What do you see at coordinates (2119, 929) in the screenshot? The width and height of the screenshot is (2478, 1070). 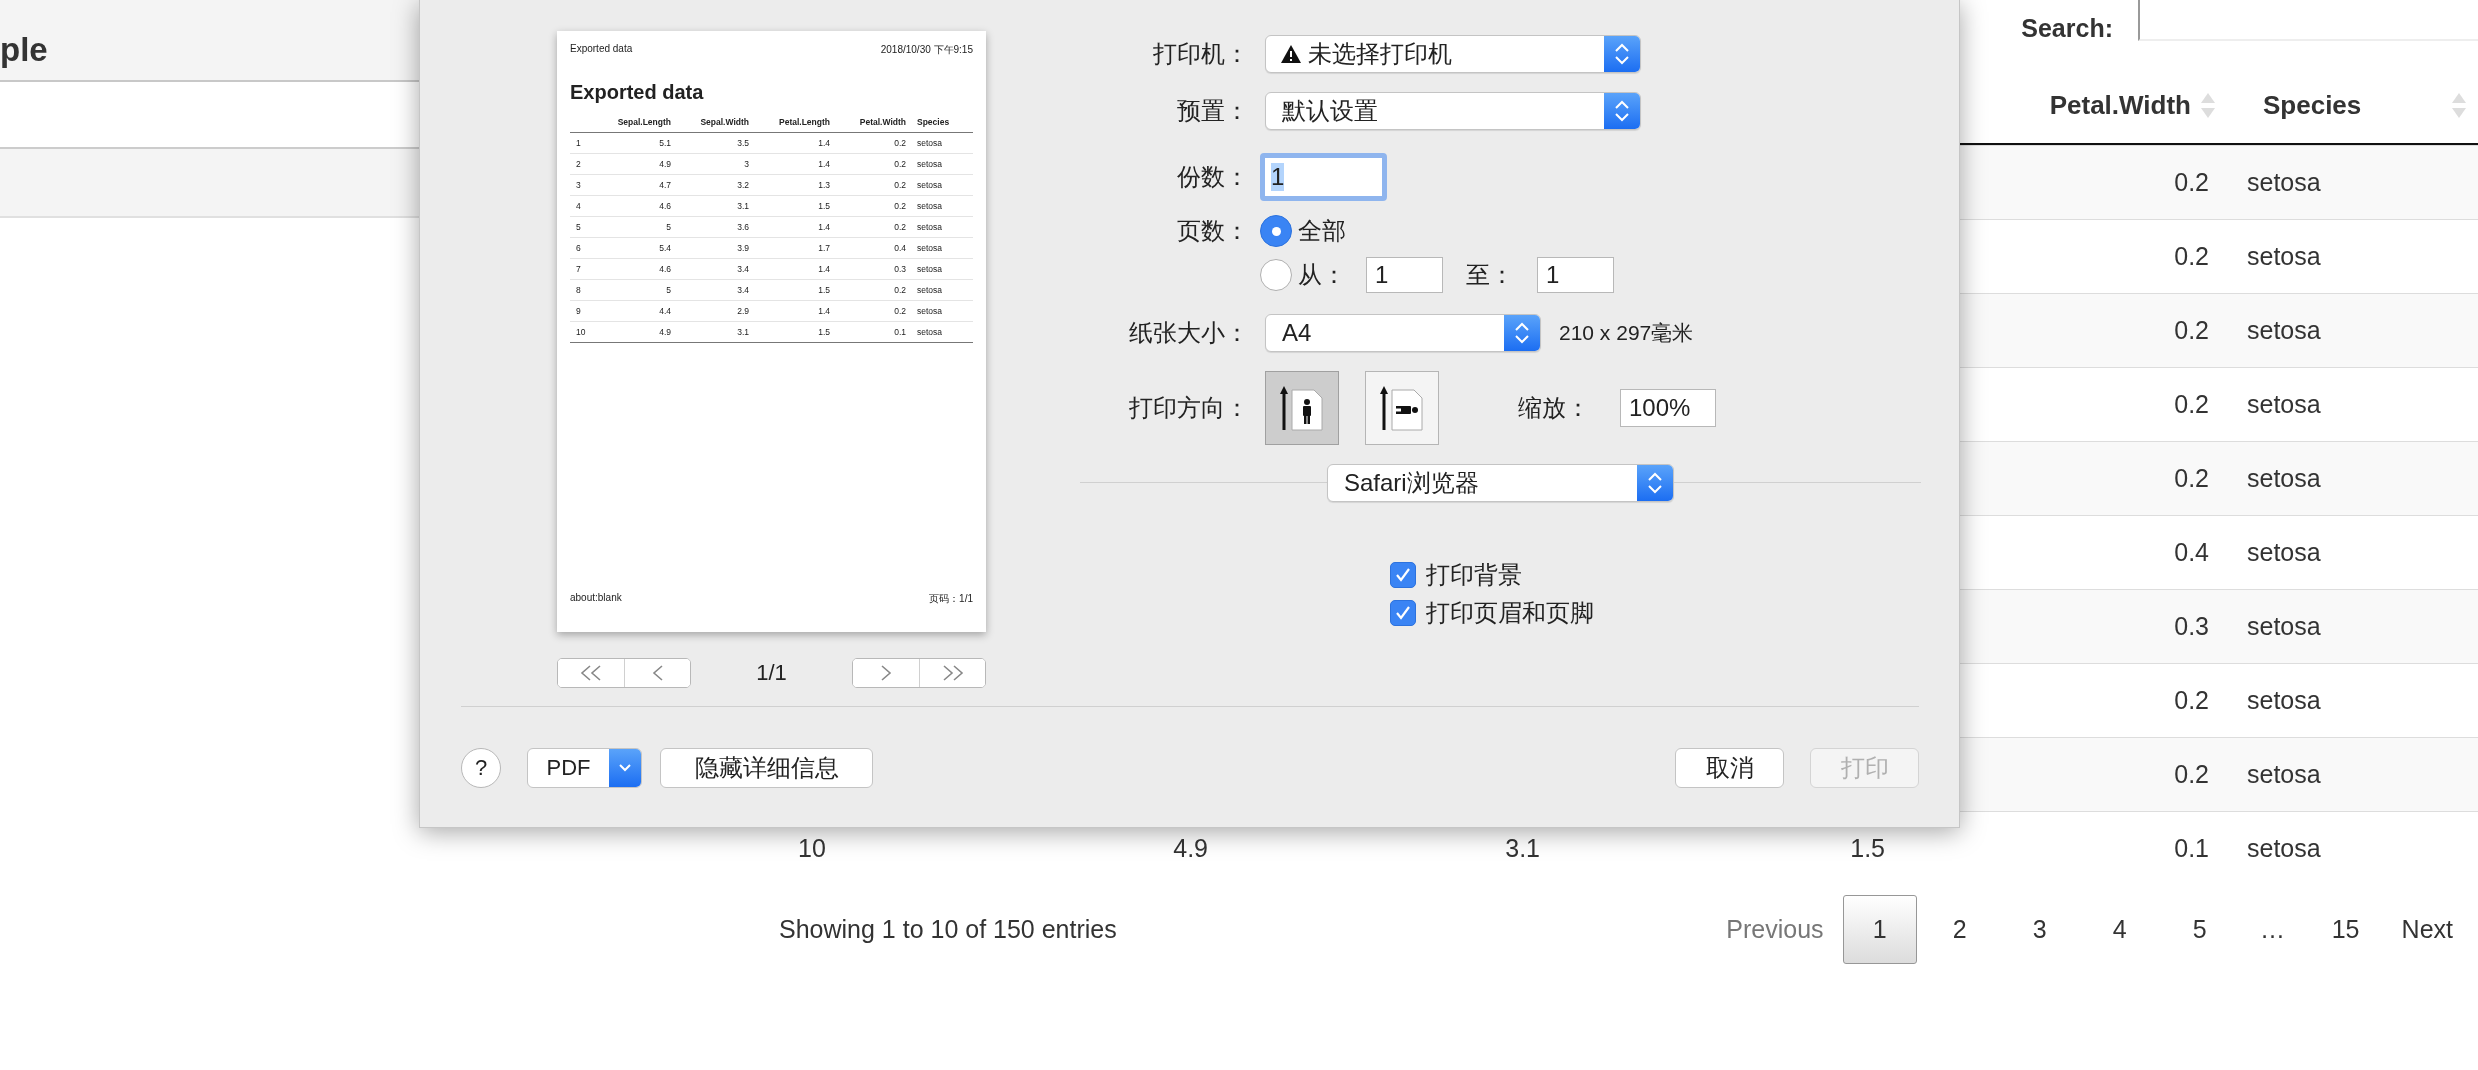 I see `page-button: 4` at bounding box center [2119, 929].